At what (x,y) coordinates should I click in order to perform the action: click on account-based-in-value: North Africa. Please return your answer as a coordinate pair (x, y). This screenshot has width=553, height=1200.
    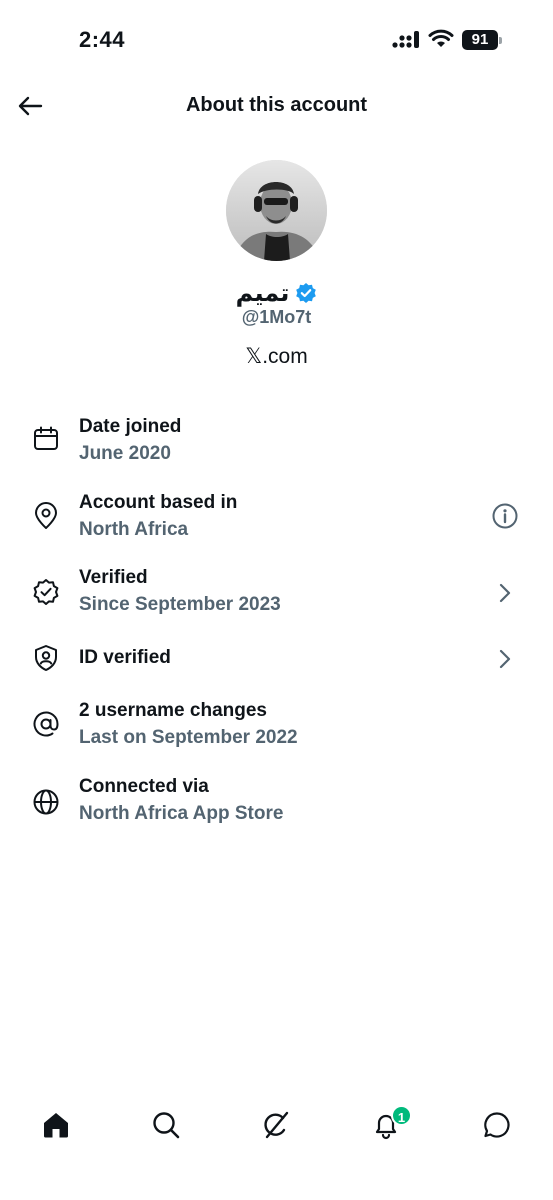
    Looking at the image, I should click on (134, 529).